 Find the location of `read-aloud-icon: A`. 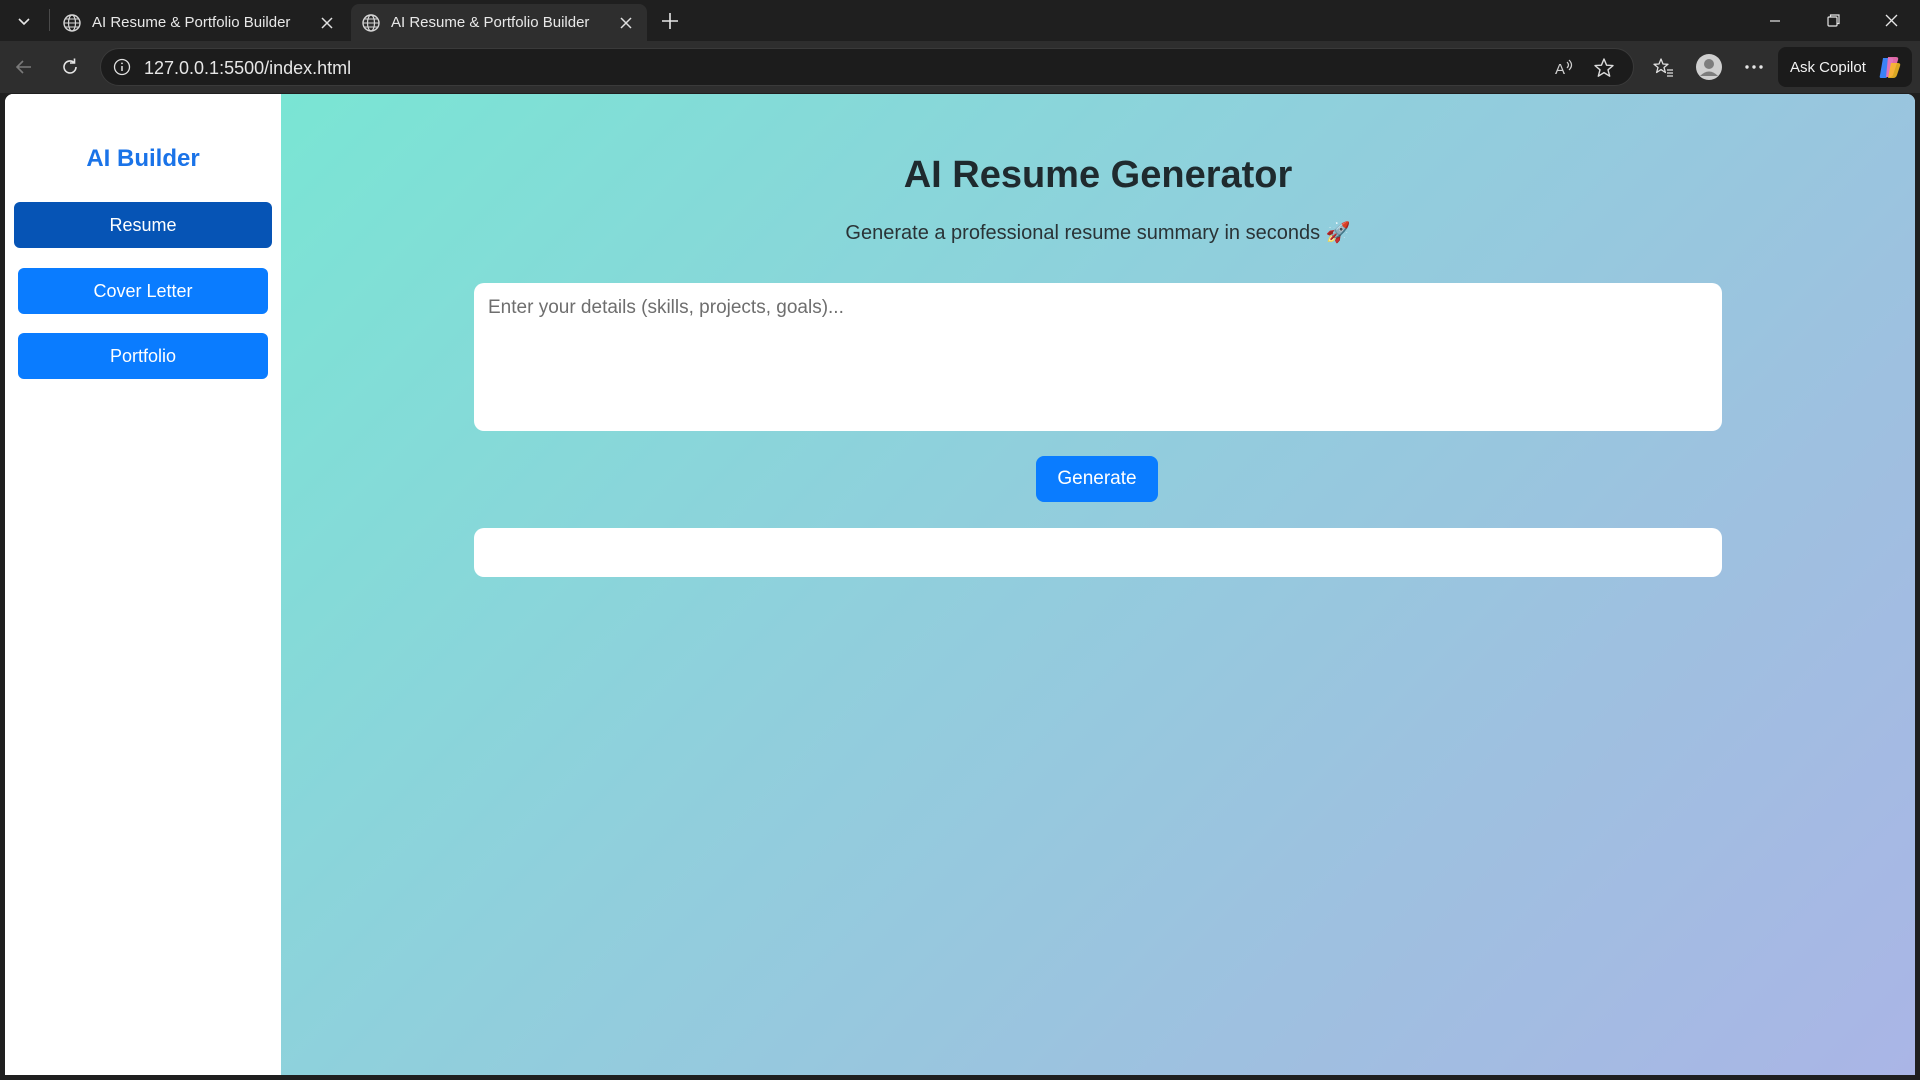

read-aloud-icon: A is located at coordinates (1565, 68).